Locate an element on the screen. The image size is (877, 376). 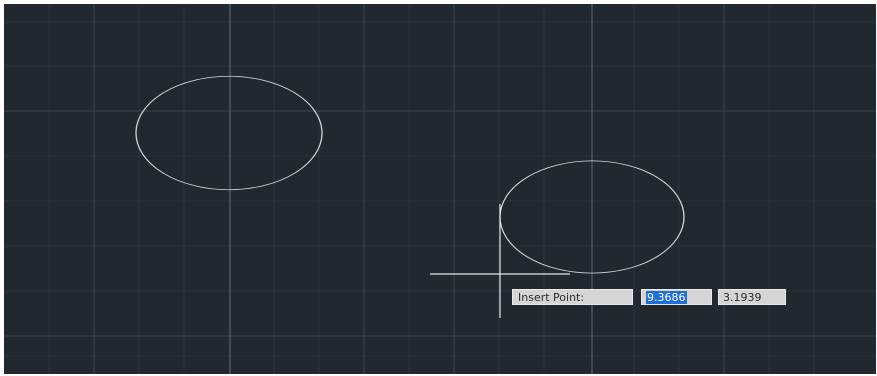
x-coordinate-input: 9.3686 is located at coordinates (676, 297).